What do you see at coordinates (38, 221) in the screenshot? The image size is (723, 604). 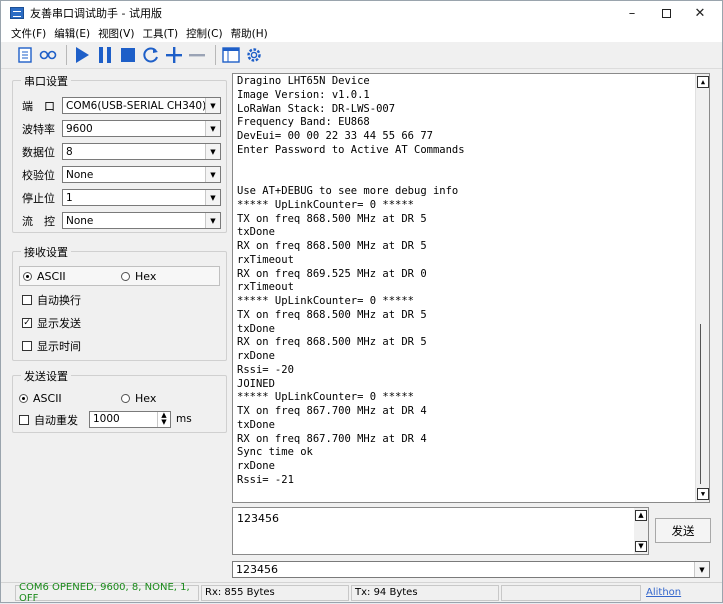 I see `flow-label: 流 控` at bounding box center [38, 221].